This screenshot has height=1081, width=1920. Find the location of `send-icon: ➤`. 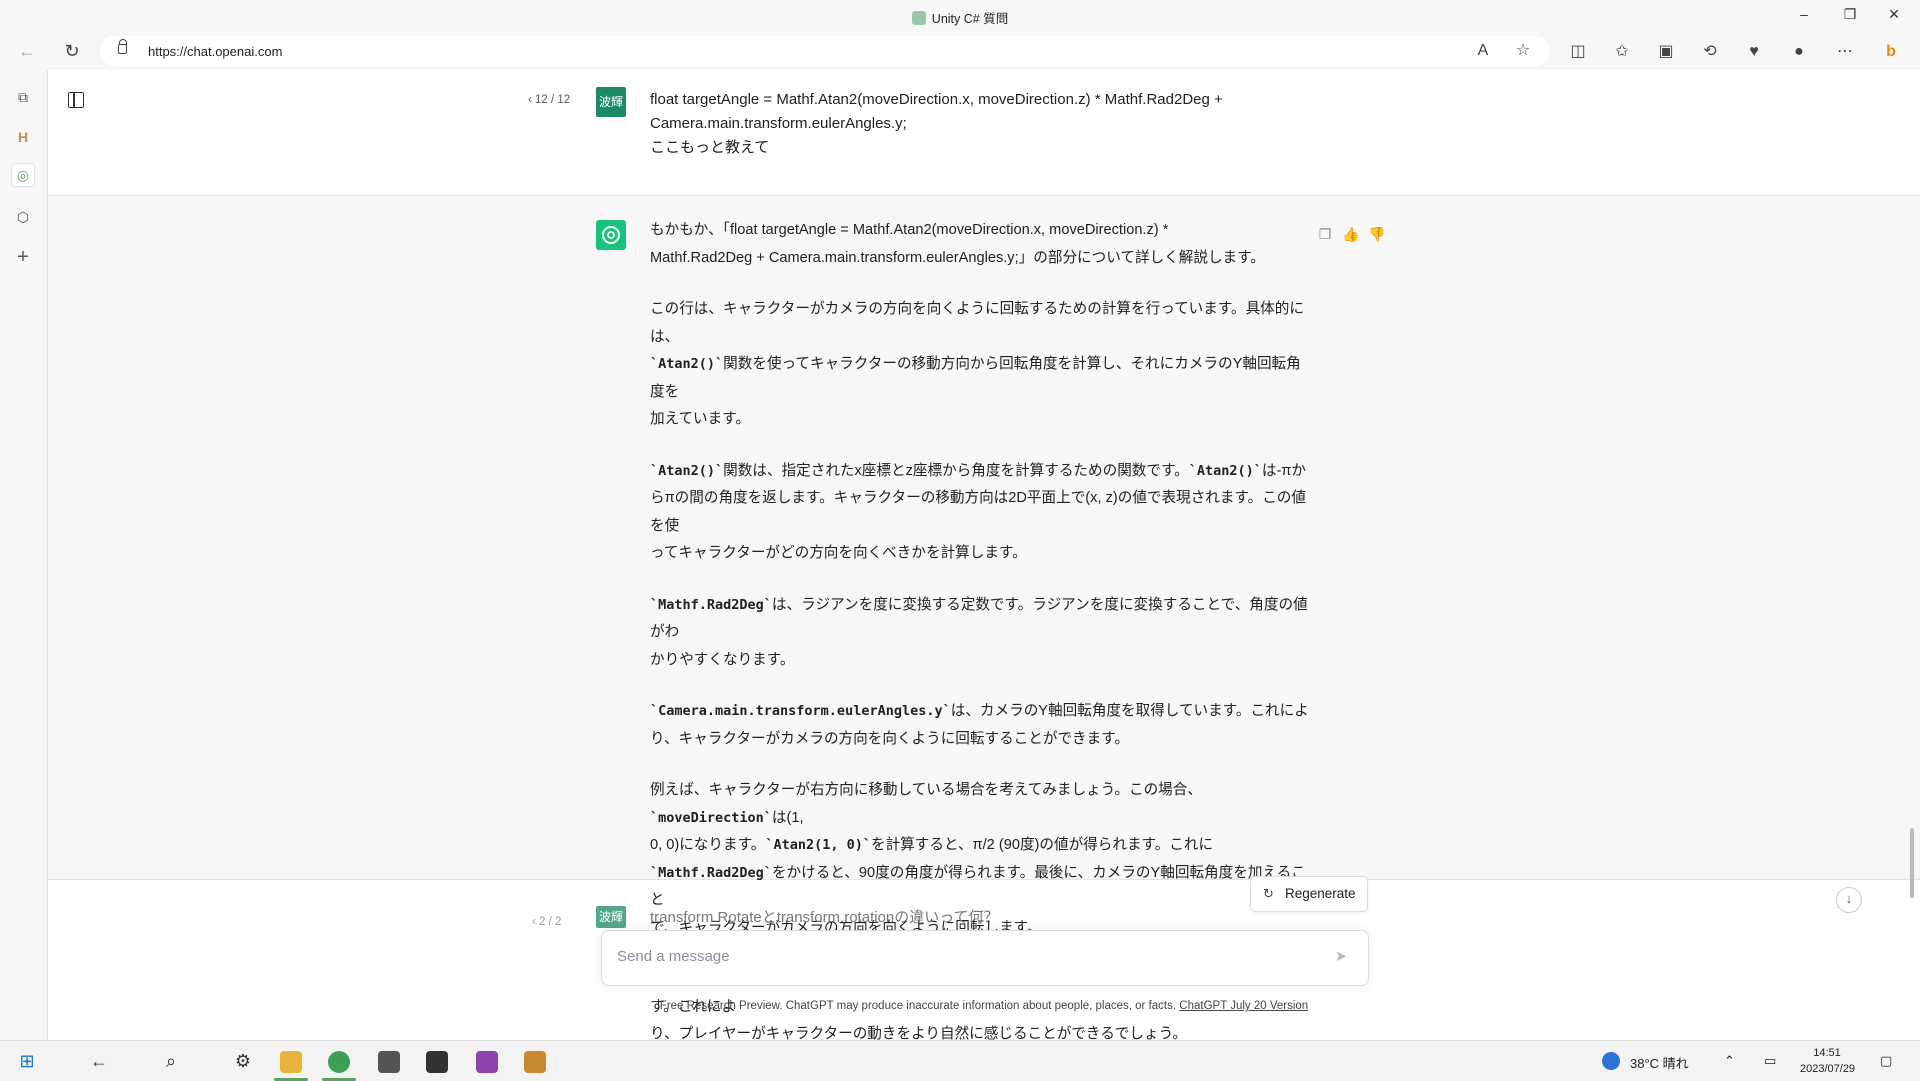

send-icon: ➤ is located at coordinates (1341, 956).